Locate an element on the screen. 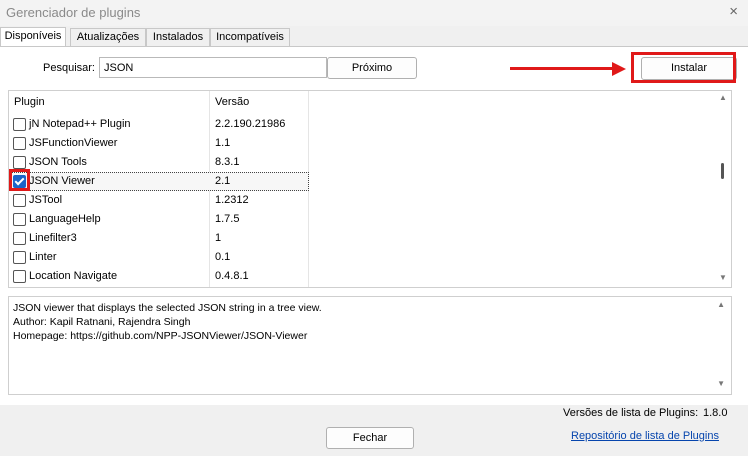 Image resolution: width=748 pixels, height=456 pixels. column-header-version: Versão is located at coordinates (232, 102).